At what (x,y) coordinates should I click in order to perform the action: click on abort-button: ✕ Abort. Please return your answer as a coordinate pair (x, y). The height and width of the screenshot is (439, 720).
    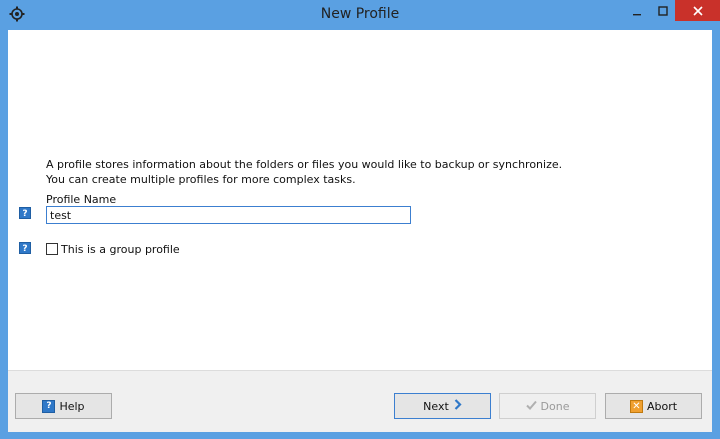
    Looking at the image, I should click on (653, 406).